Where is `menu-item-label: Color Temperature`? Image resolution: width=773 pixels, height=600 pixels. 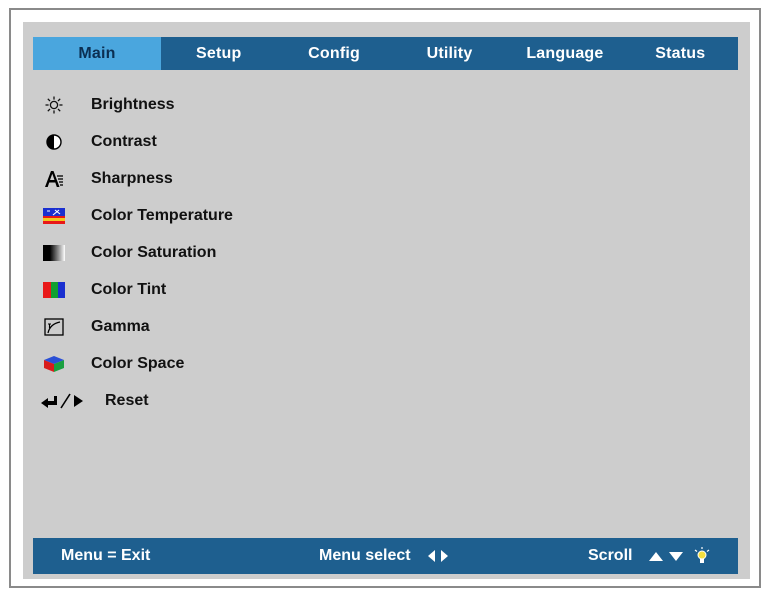 menu-item-label: Color Temperature is located at coordinates (162, 215).